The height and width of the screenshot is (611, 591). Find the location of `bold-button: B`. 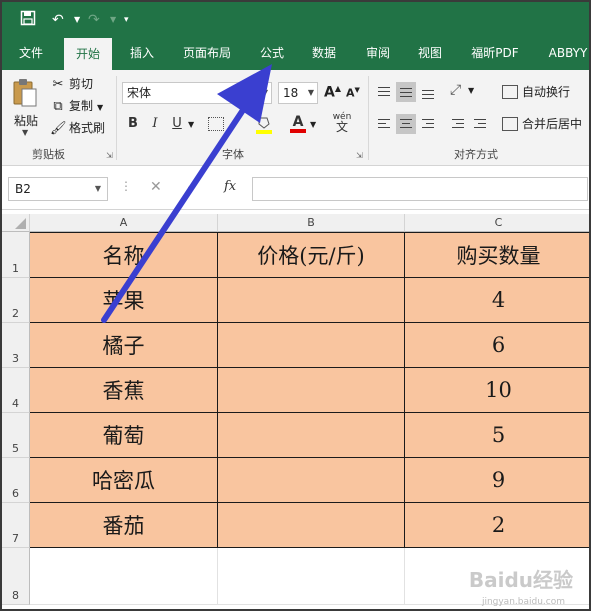

bold-button: B is located at coordinates (133, 124).